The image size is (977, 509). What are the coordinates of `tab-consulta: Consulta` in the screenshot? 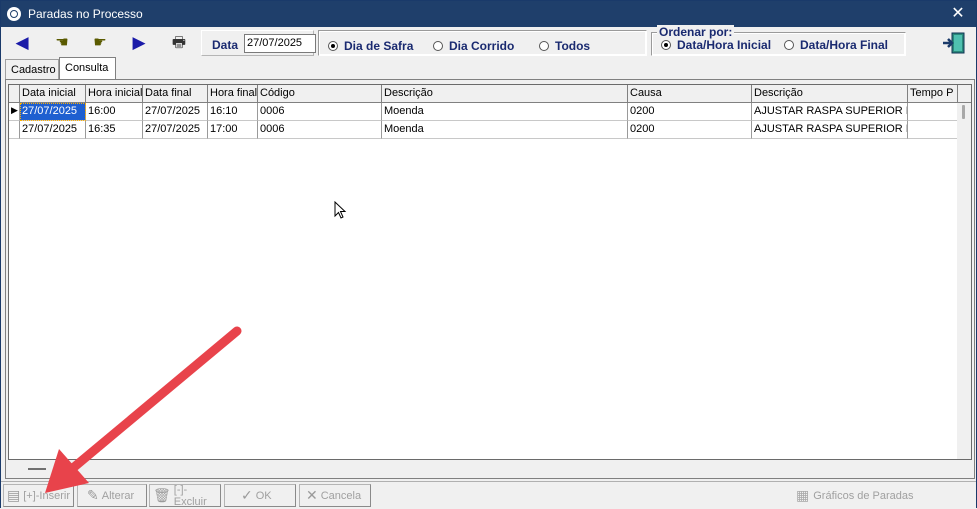 It's located at (87, 68).